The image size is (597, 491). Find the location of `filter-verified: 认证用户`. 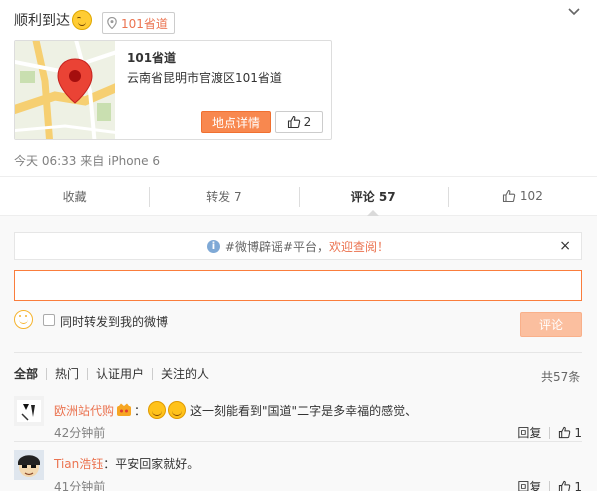

filter-verified: 认证用户 is located at coordinates (119, 374).